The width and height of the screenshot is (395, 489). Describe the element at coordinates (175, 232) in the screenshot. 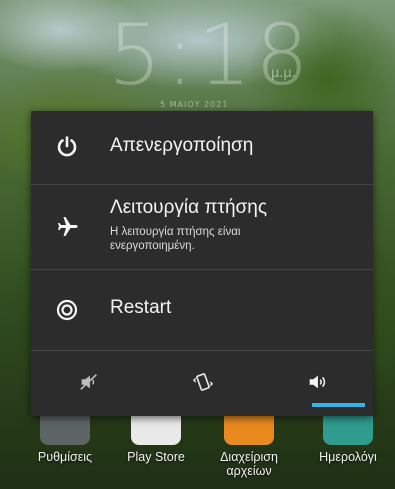

I see `airplane-mode-status-line1: Η λειτουργία πτήσης είναι` at that location.